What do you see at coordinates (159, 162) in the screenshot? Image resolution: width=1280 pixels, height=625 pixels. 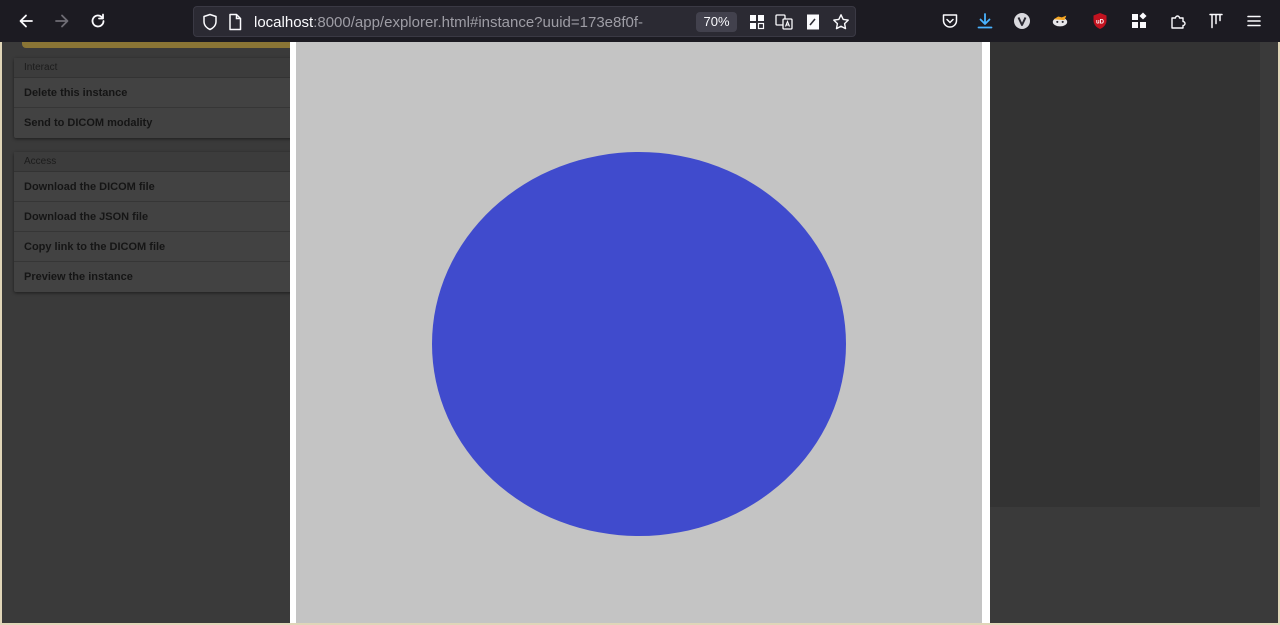 I see `access-panel-title: Access` at bounding box center [159, 162].